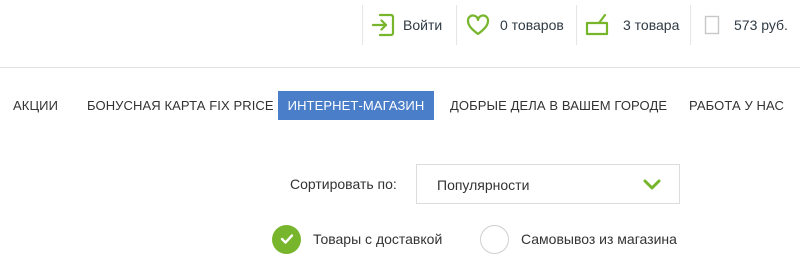 The image size is (800, 274). Describe the element at coordinates (494, 239) in the screenshot. I see `radio-circle-icon` at that location.